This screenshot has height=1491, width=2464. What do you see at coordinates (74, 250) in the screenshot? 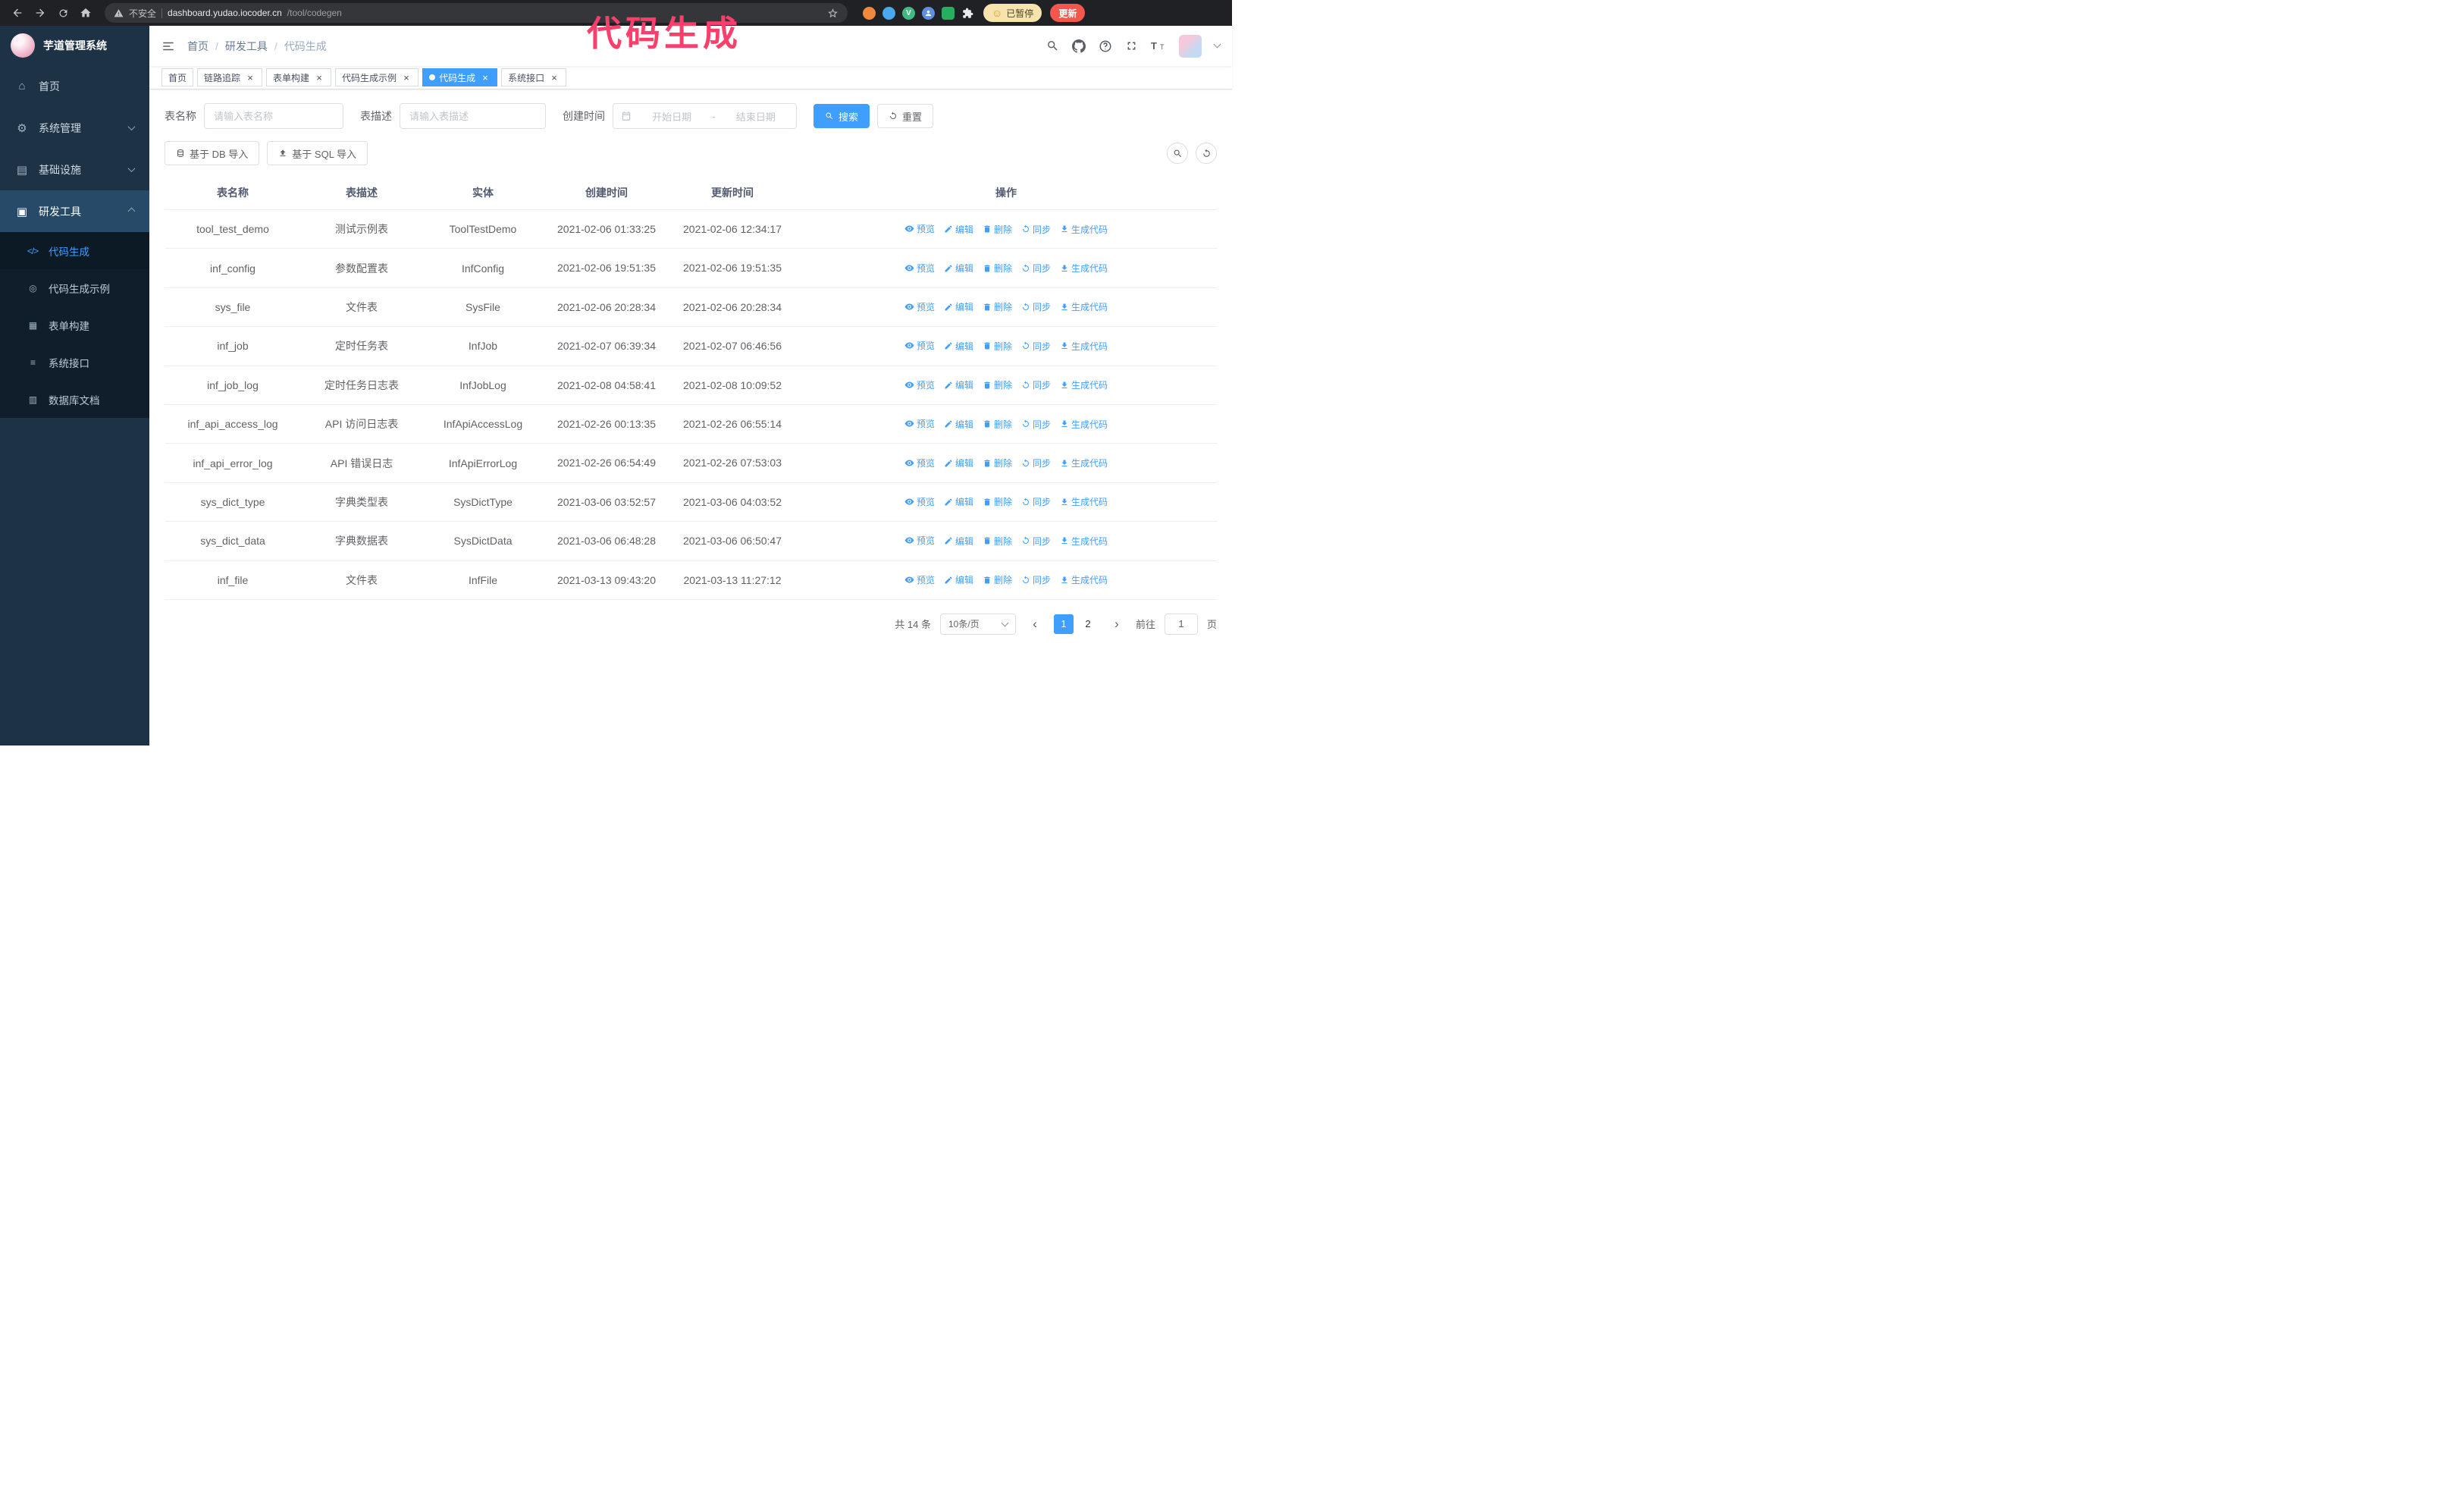
I see `sidebar-item-codegen: </> 代码生成` at bounding box center [74, 250].